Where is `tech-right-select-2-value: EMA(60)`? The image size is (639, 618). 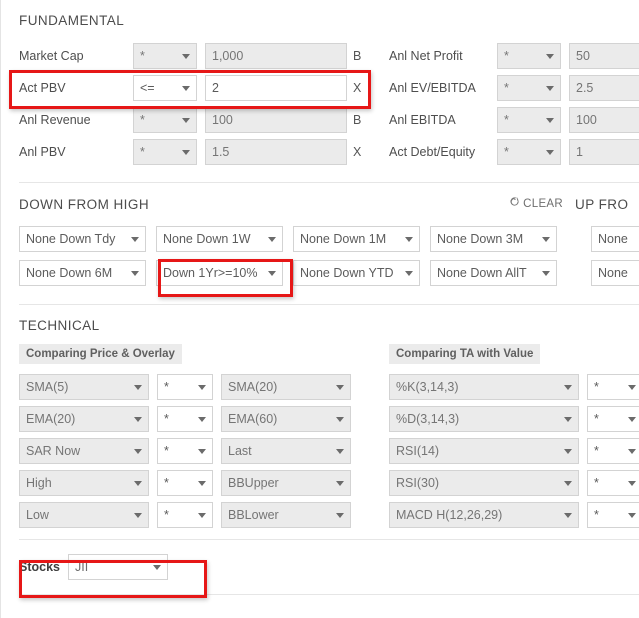
tech-right-select-2-value: EMA(60) is located at coordinates (253, 419).